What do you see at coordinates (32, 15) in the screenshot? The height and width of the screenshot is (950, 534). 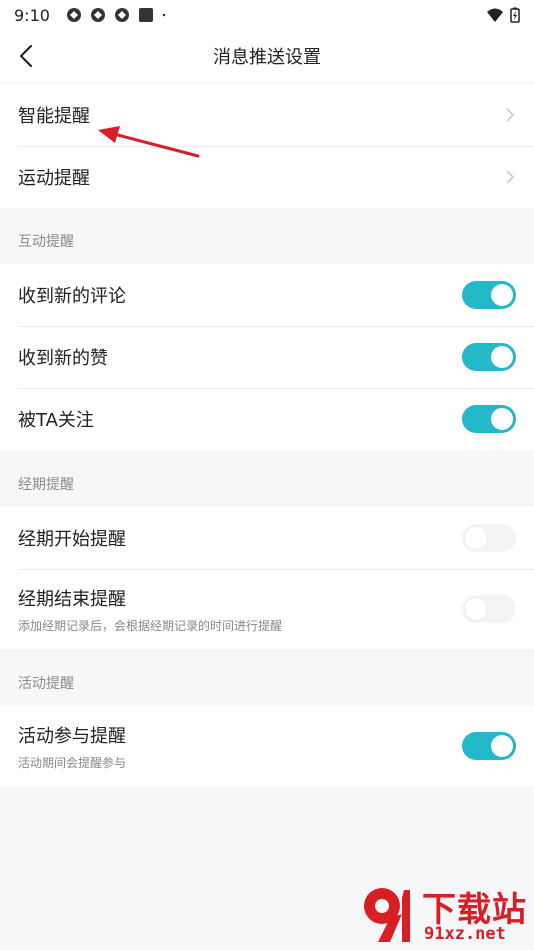 I see `status-time: 9:10` at bounding box center [32, 15].